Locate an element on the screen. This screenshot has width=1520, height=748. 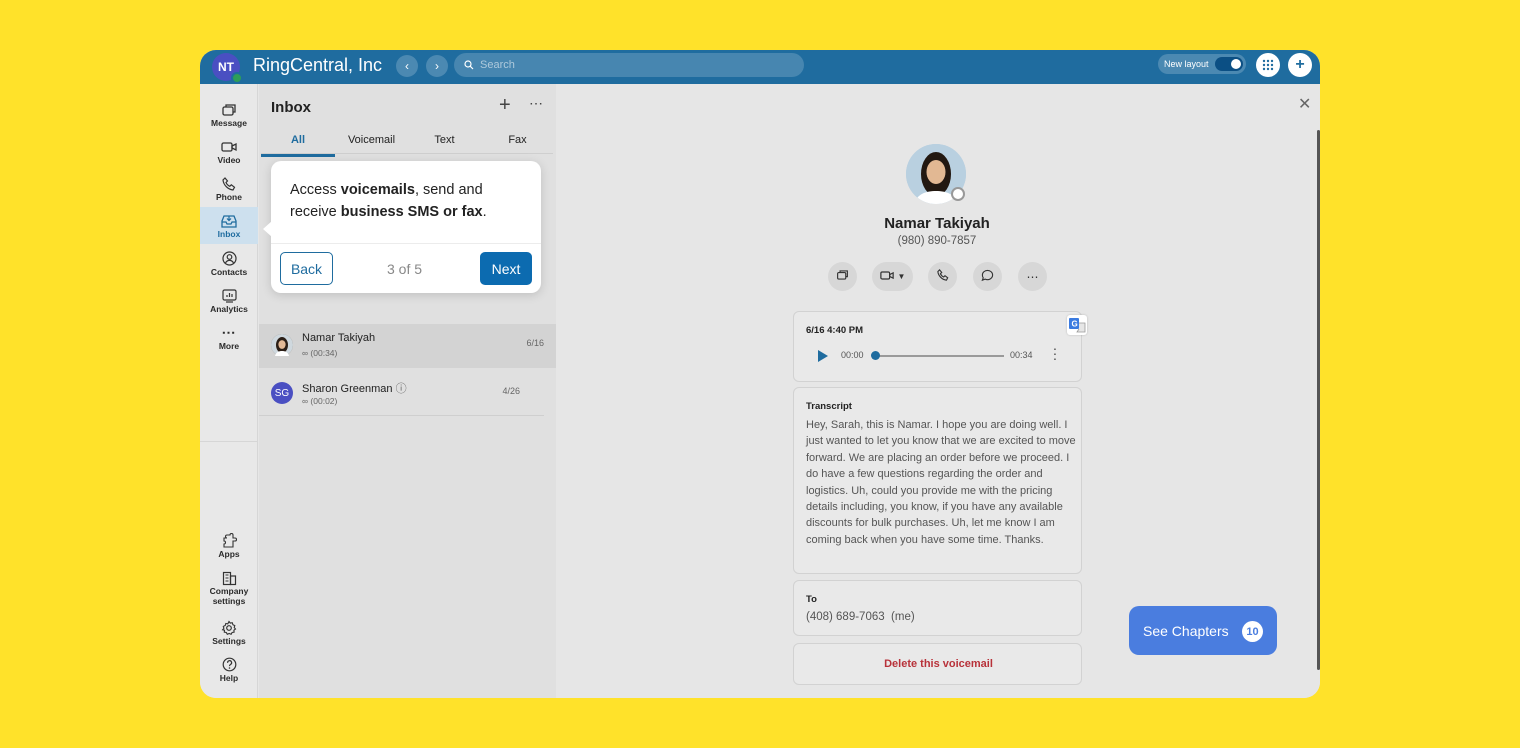
inbox-tabs: All Voicemail Text Fax is located at coordinates (407, 143).